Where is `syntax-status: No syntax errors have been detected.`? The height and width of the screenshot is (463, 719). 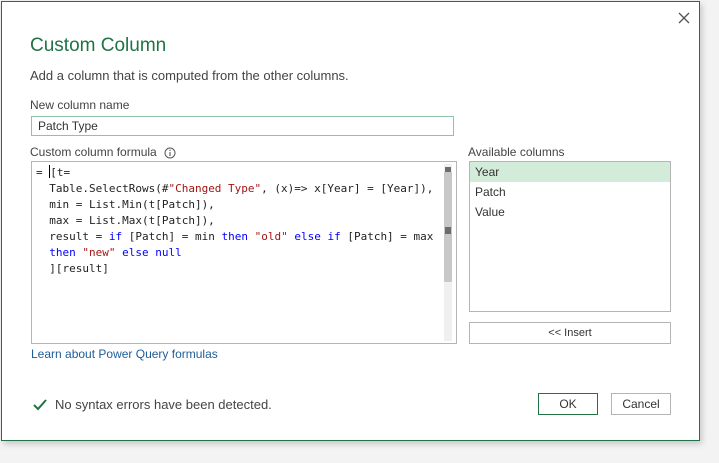 syntax-status: No syntax errors have been detected. is located at coordinates (152, 404).